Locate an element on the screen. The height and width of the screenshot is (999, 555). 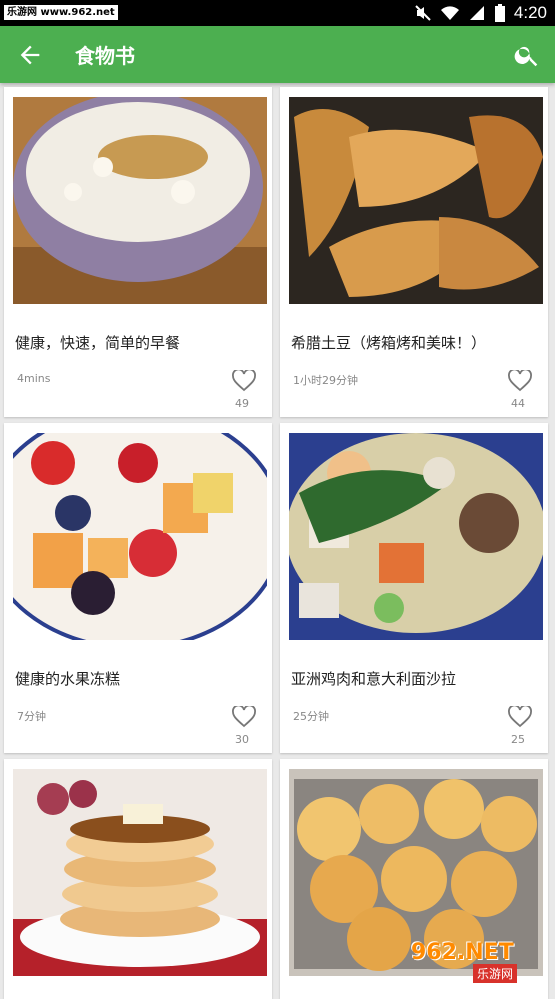
recipe-time: 1小时29分钟 is located at coordinates (325, 380).